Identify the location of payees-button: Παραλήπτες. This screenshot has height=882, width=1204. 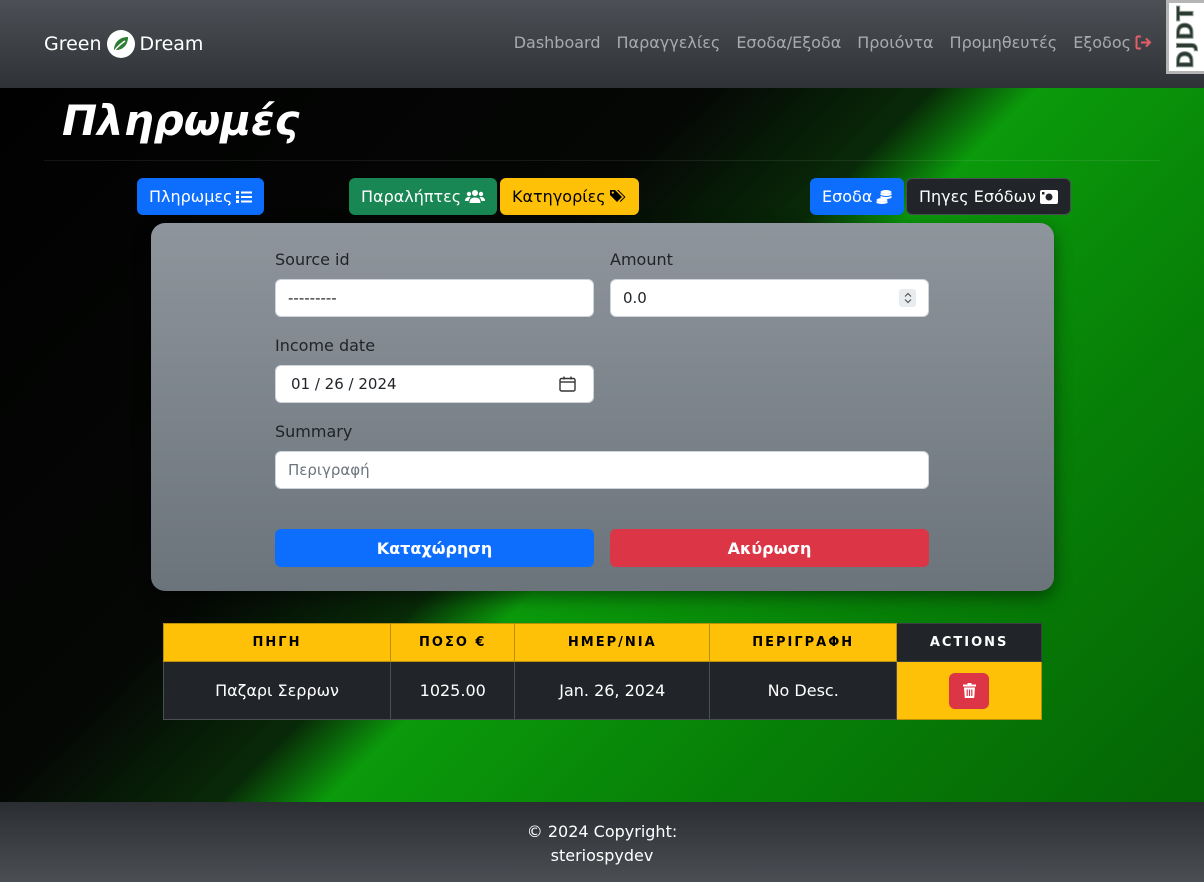
(423, 196).